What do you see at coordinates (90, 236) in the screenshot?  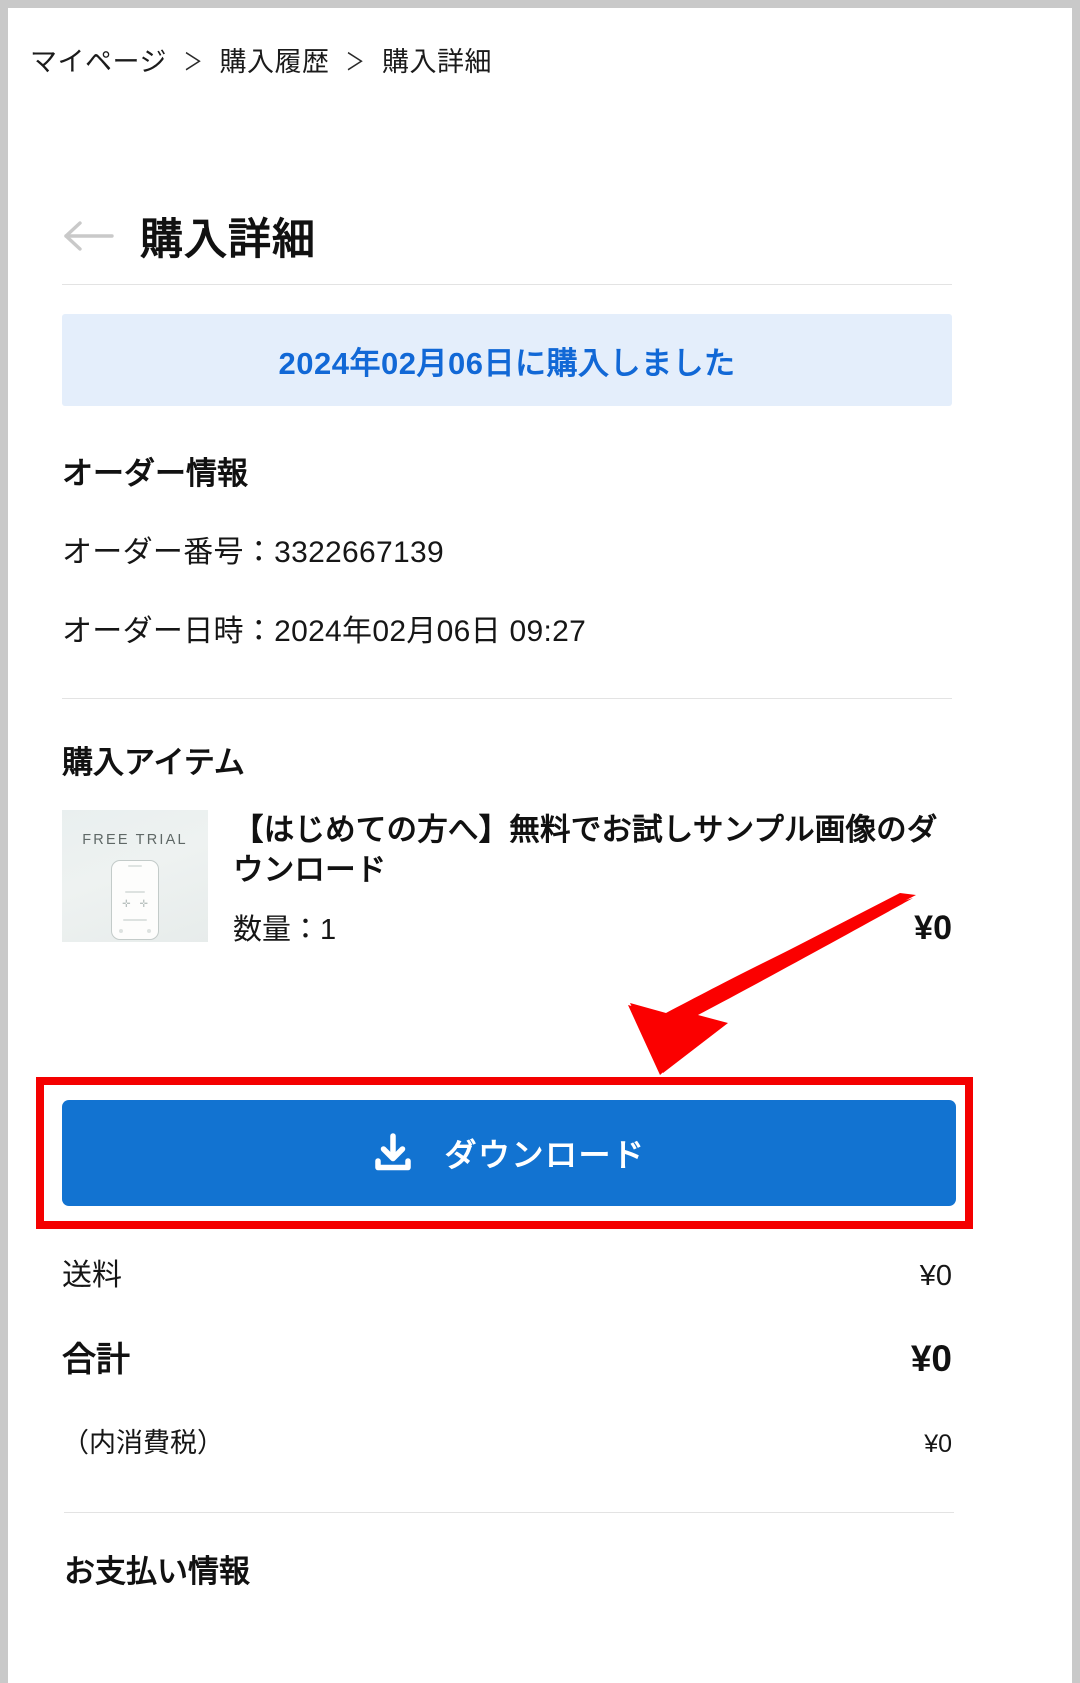 I see `arrow-left-icon` at bounding box center [90, 236].